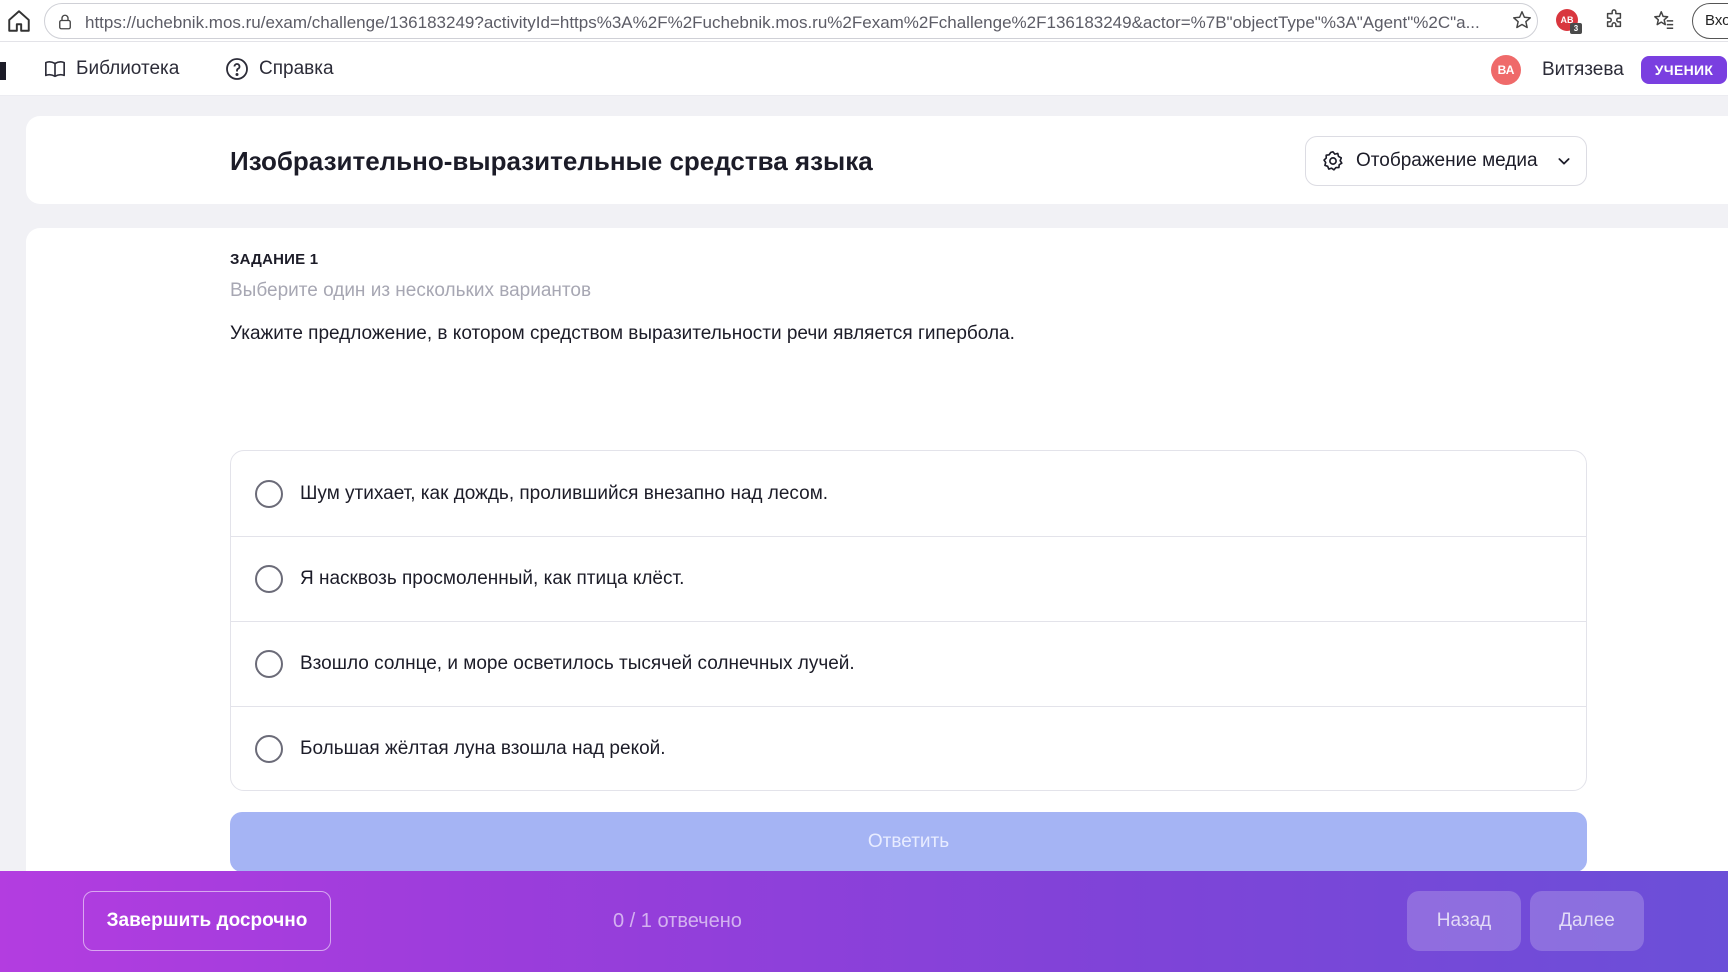 This screenshot has width=1728, height=972. I want to click on task-number: ЗАДАНИЕ 1, so click(274, 259).